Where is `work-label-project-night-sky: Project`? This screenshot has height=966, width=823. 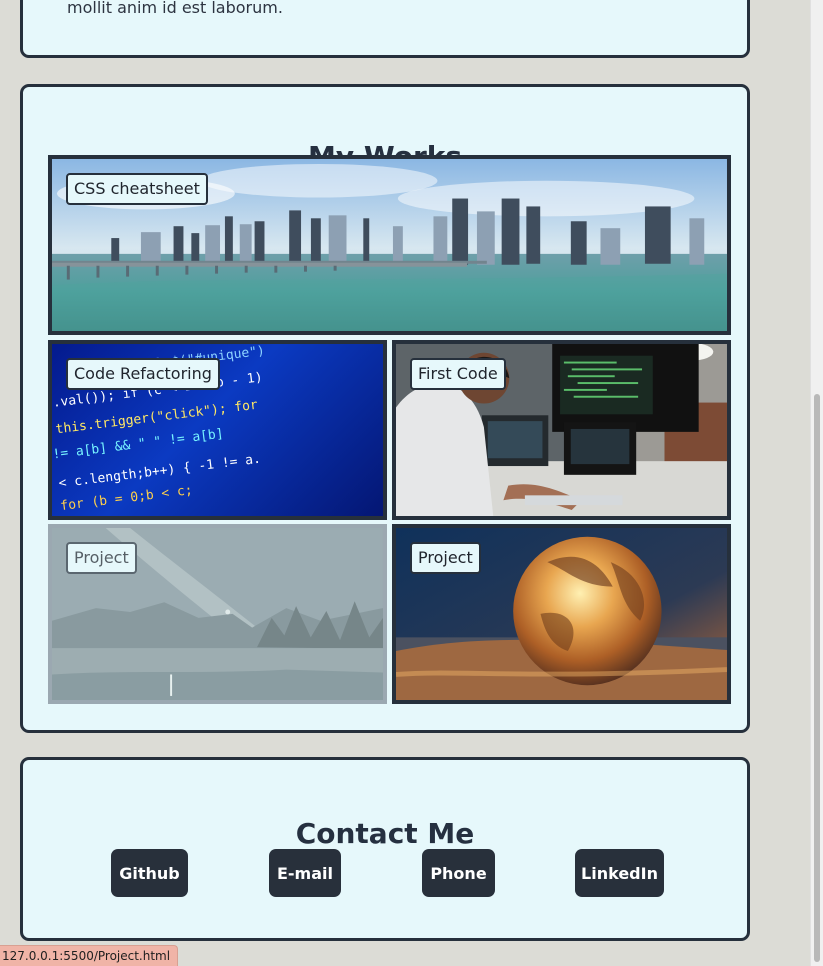
work-label-project-night-sky: Project is located at coordinates (101, 558).